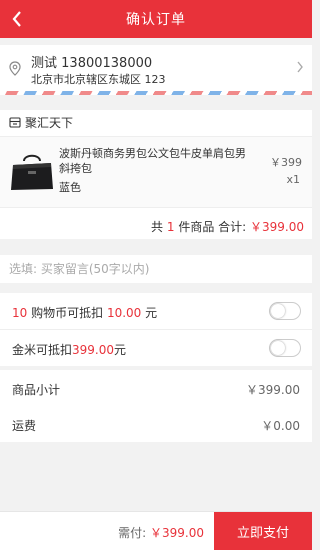 Image resolution: width=320 pixels, height=550 pixels. I want to click on page-title: 确认订单, so click(156, 20).